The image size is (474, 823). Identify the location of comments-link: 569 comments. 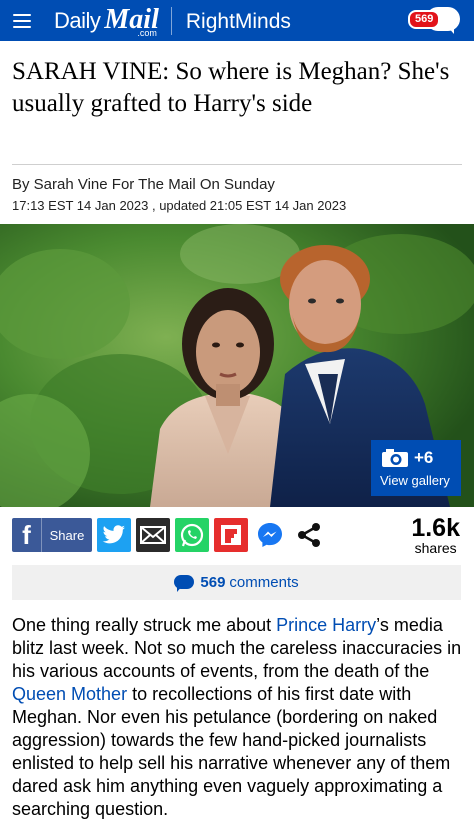
(236, 582).